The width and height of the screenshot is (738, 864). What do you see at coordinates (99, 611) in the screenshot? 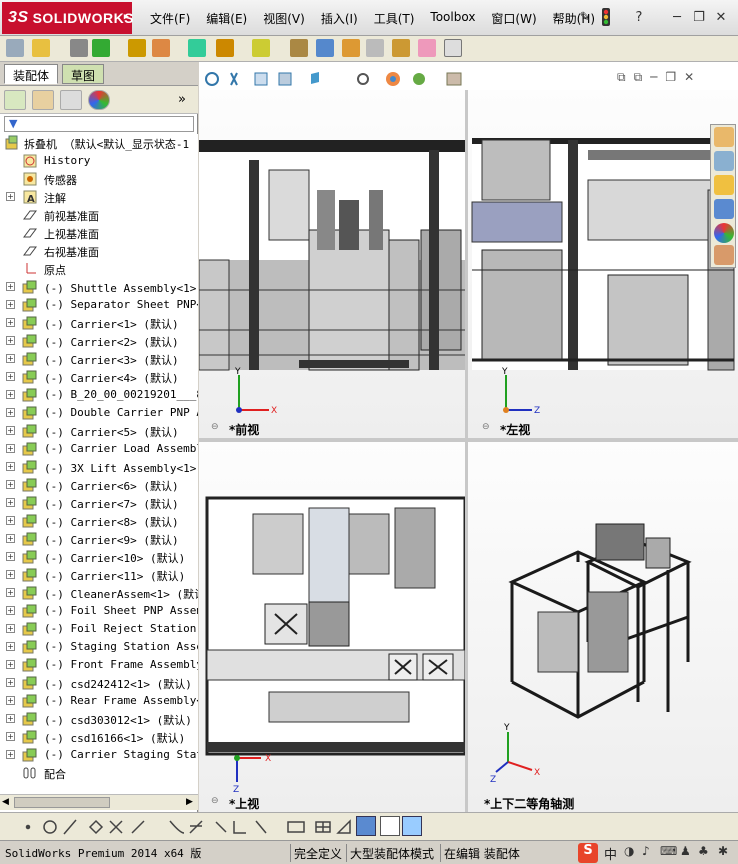
I see `tree-item: + (-) Foil Sheet PNP Assembl` at bounding box center [99, 611].